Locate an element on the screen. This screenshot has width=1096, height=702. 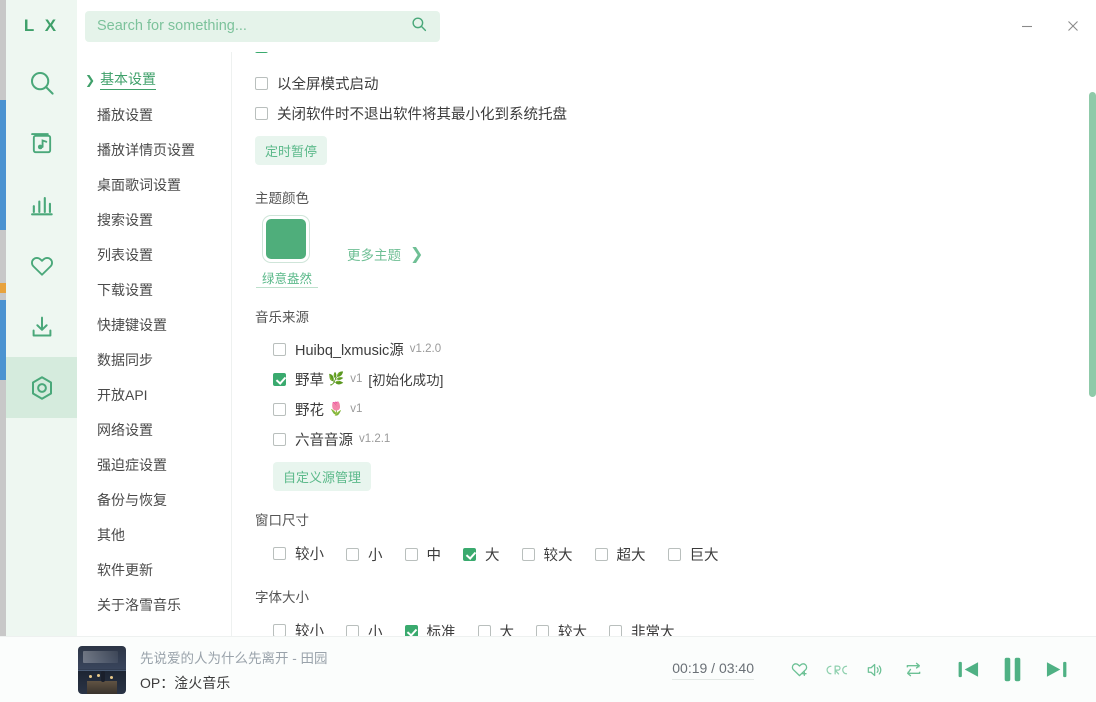
window-controls is located at coordinates (1050, 26).